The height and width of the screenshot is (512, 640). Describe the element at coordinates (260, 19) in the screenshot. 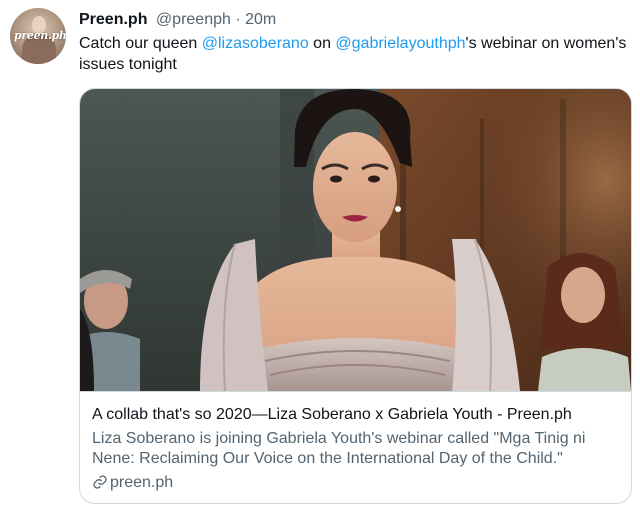

I see `tweet-timestamp: 20m` at that location.